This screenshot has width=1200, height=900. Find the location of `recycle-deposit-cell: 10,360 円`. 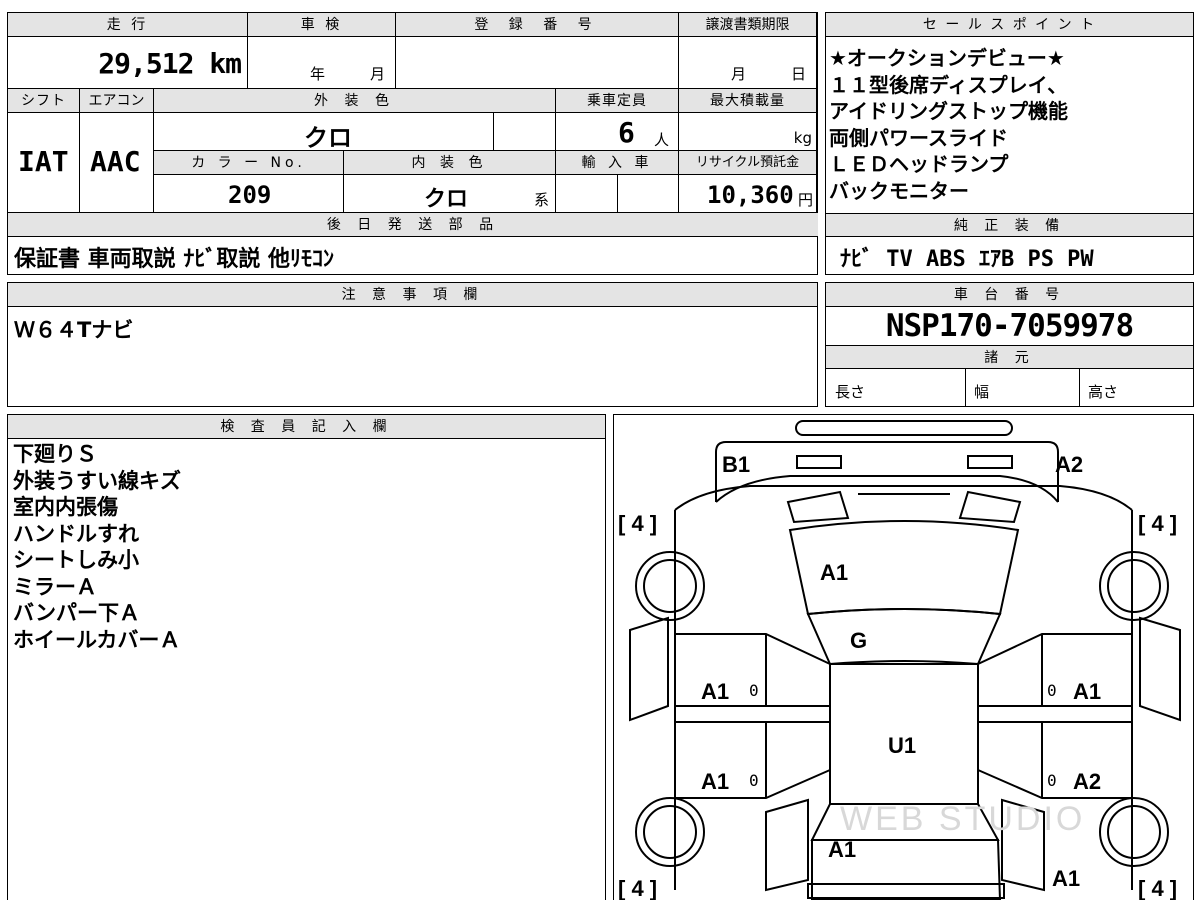

recycle-deposit-cell: 10,360 円 is located at coordinates (748, 194).